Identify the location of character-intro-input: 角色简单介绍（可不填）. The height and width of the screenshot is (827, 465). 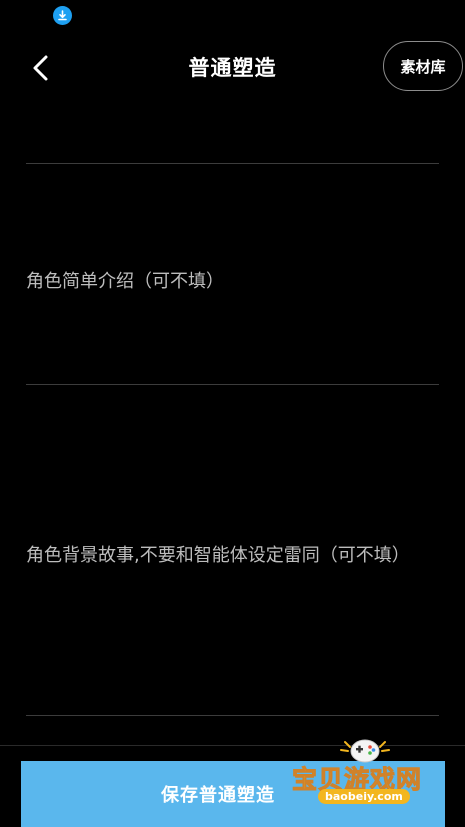
(232, 282).